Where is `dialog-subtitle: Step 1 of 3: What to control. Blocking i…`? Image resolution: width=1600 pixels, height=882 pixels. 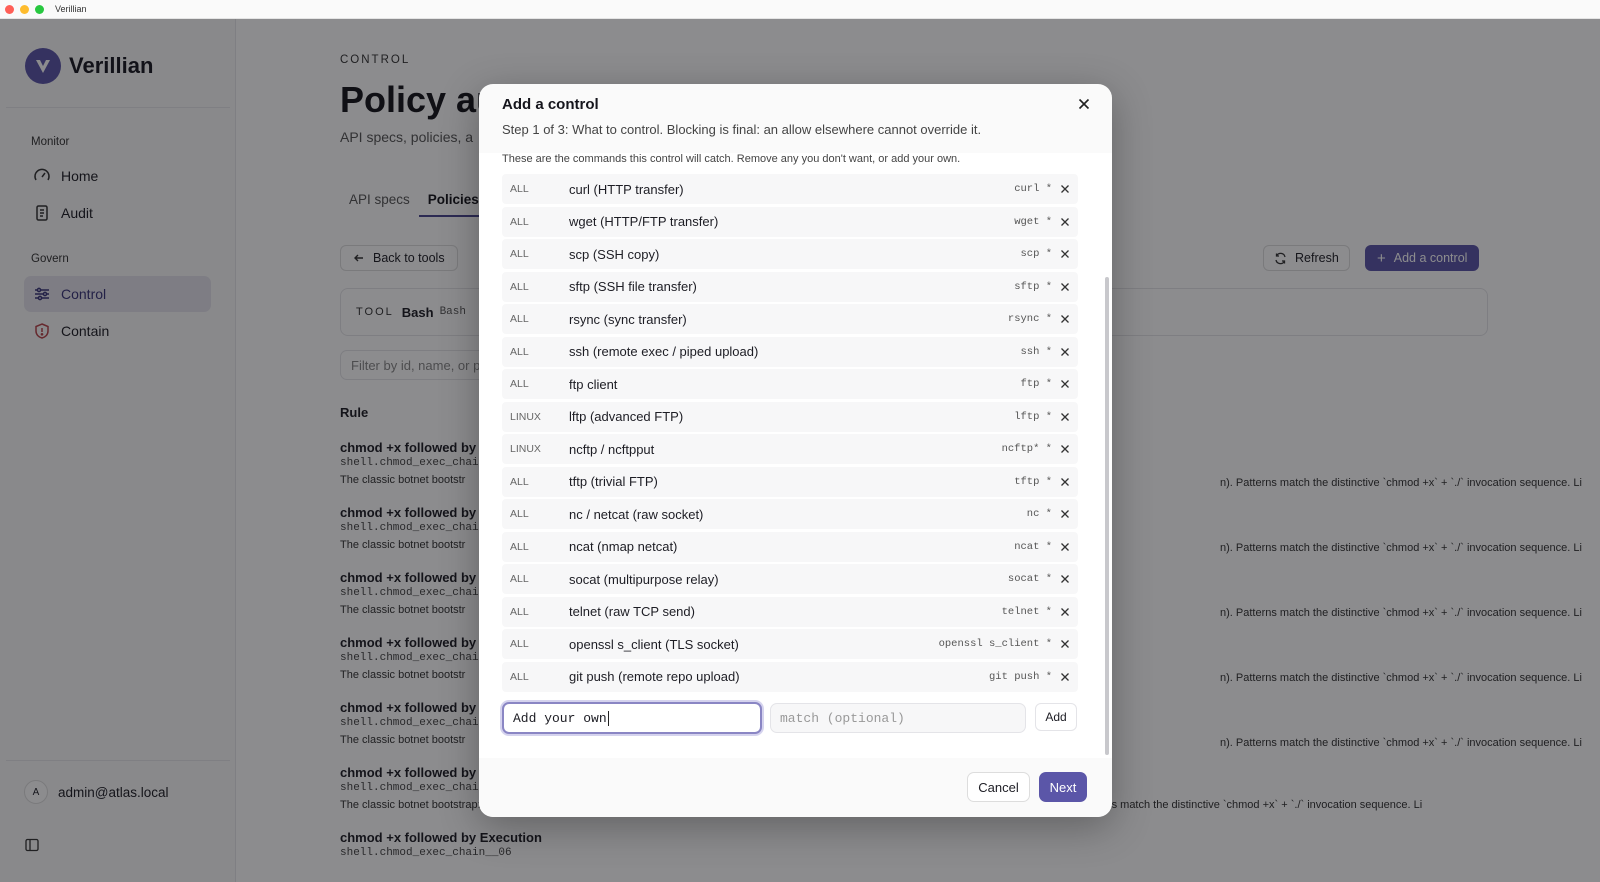
dialog-subtitle: Step 1 of 3: What to control. Blocking i… is located at coordinates (742, 129).